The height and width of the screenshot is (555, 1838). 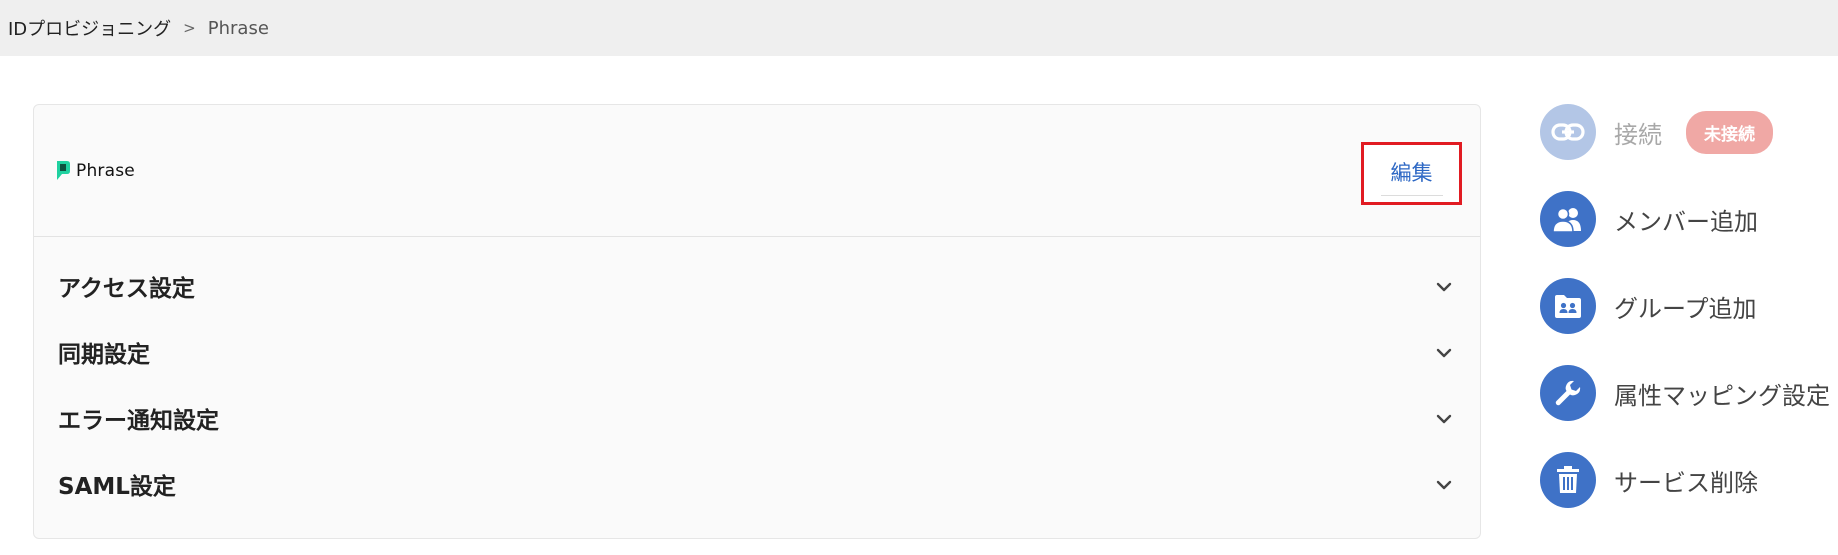 What do you see at coordinates (63, 170) in the screenshot?
I see `phrase-logo-icon` at bounding box center [63, 170].